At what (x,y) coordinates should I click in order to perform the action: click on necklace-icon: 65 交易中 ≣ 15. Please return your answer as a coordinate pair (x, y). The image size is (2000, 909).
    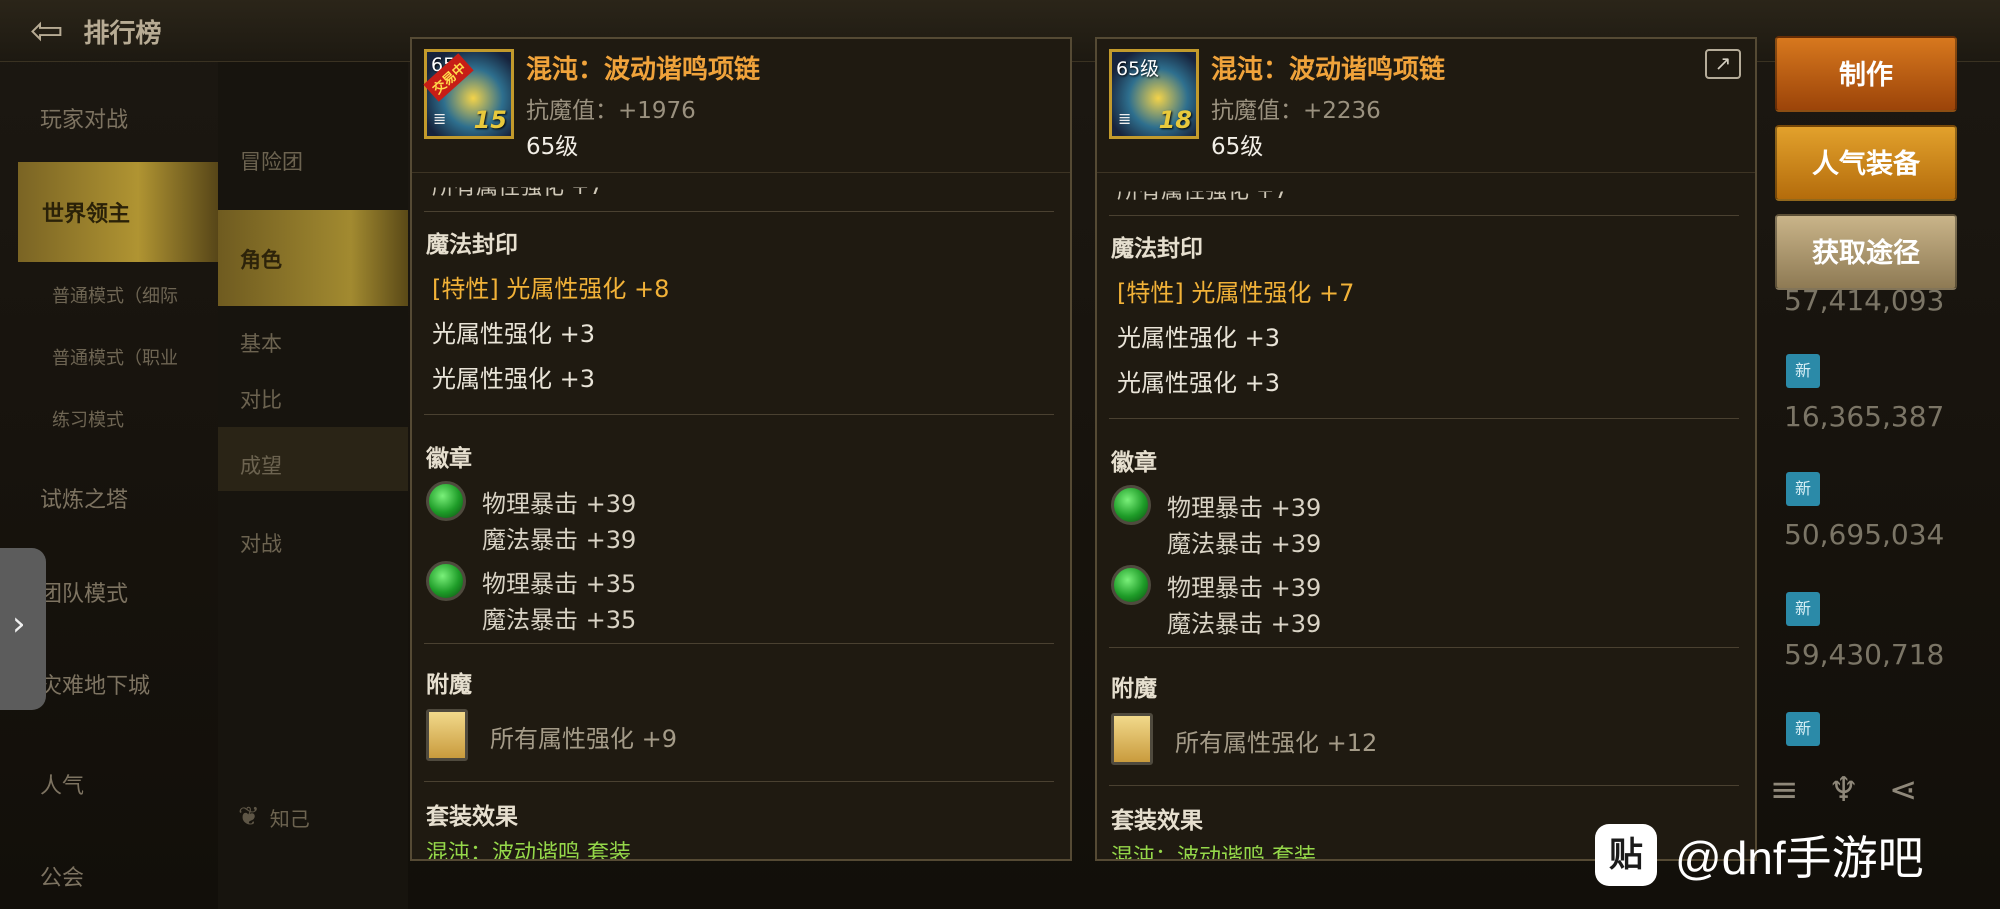
    Looking at the image, I should click on (468, 94).